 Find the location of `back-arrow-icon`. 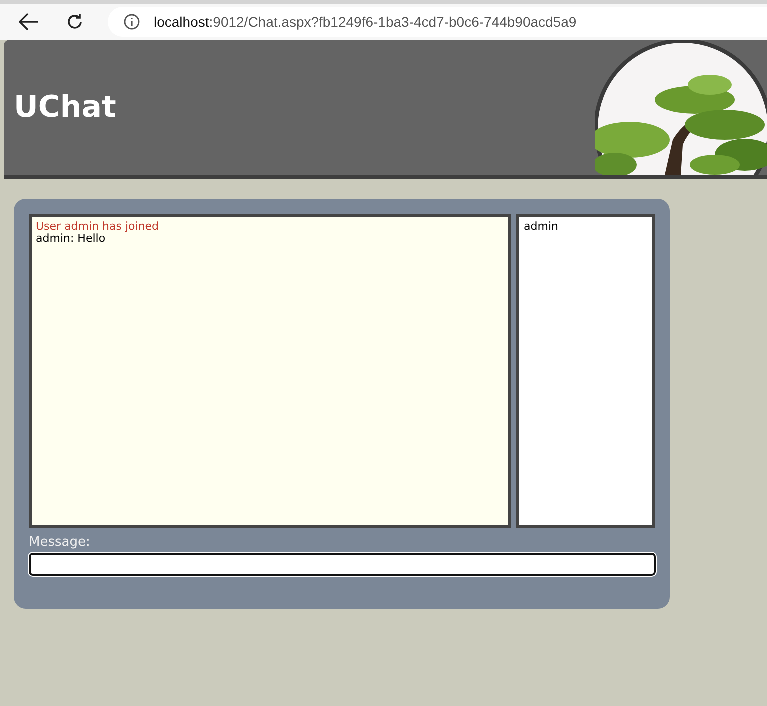

back-arrow-icon is located at coordinates (29, 22).